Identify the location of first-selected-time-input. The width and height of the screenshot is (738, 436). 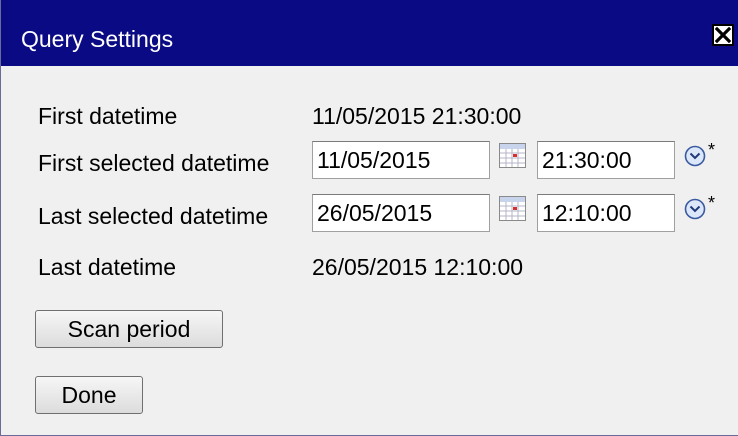
(606, 160).